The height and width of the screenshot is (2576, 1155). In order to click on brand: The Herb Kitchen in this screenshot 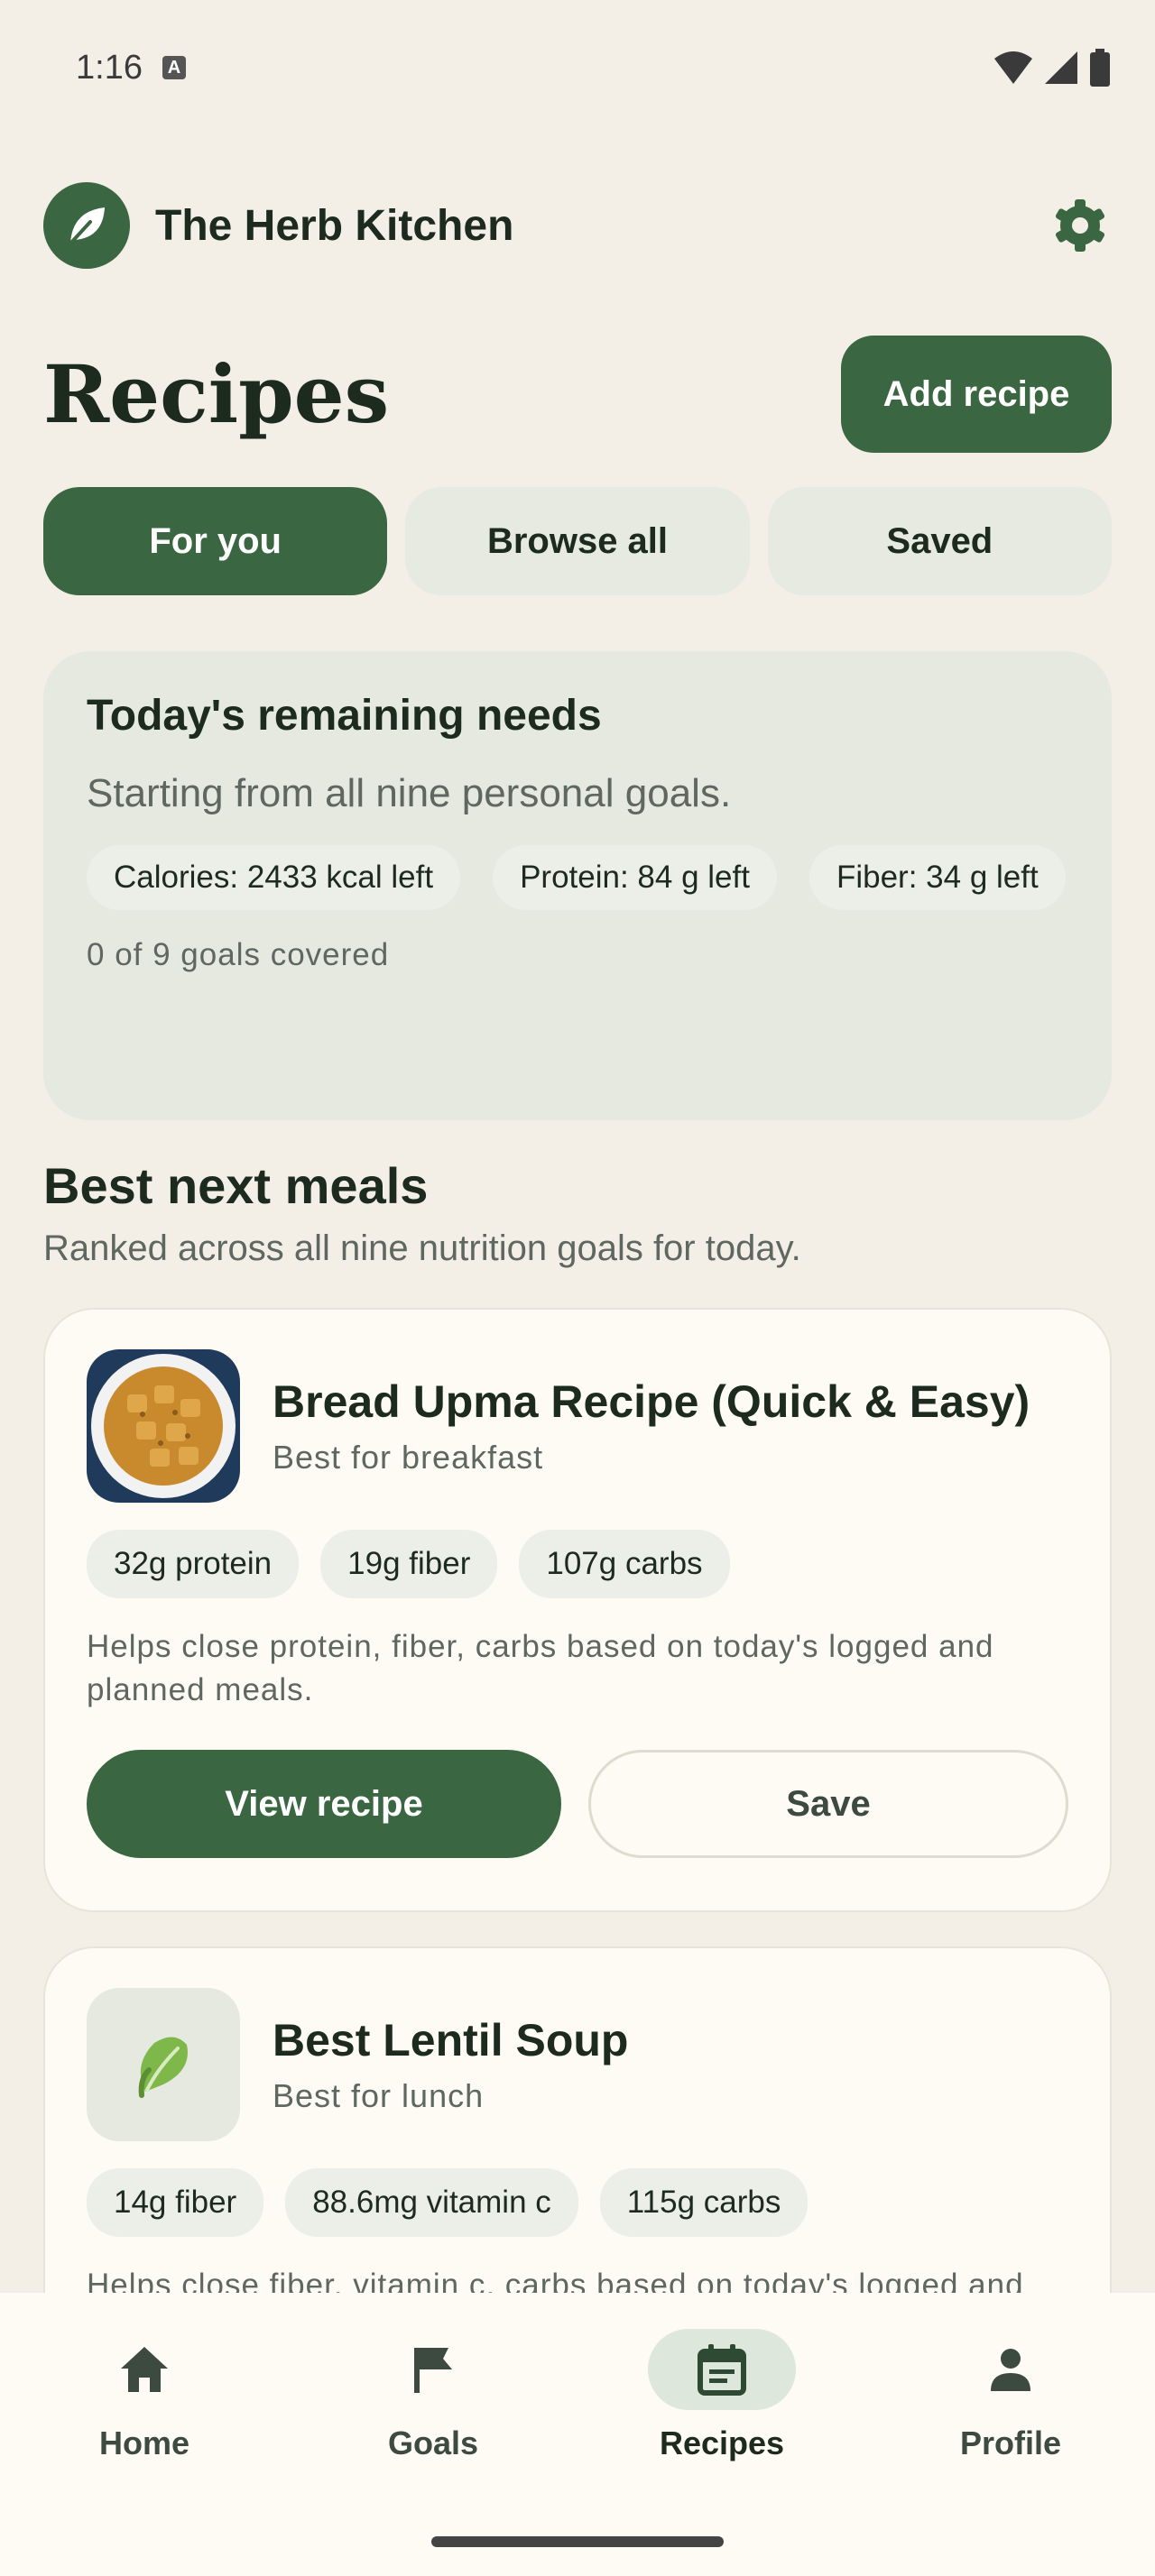, I will do `click(278, 226)`.